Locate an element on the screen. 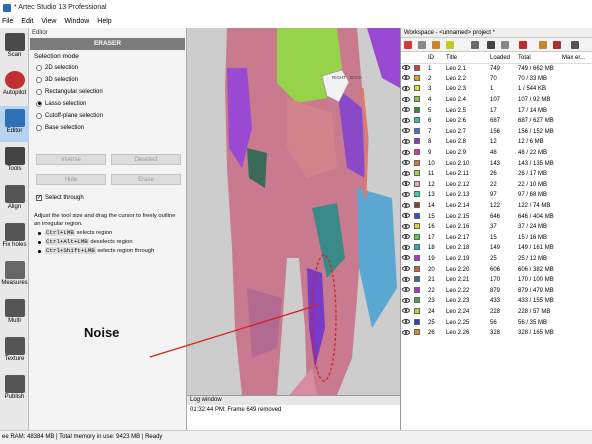 Image resolution: width=592 pixels, height=444 pixels. table-row: 2 Leo 2.2 70 70 / 33 MB is located at coordinates (496, 79).